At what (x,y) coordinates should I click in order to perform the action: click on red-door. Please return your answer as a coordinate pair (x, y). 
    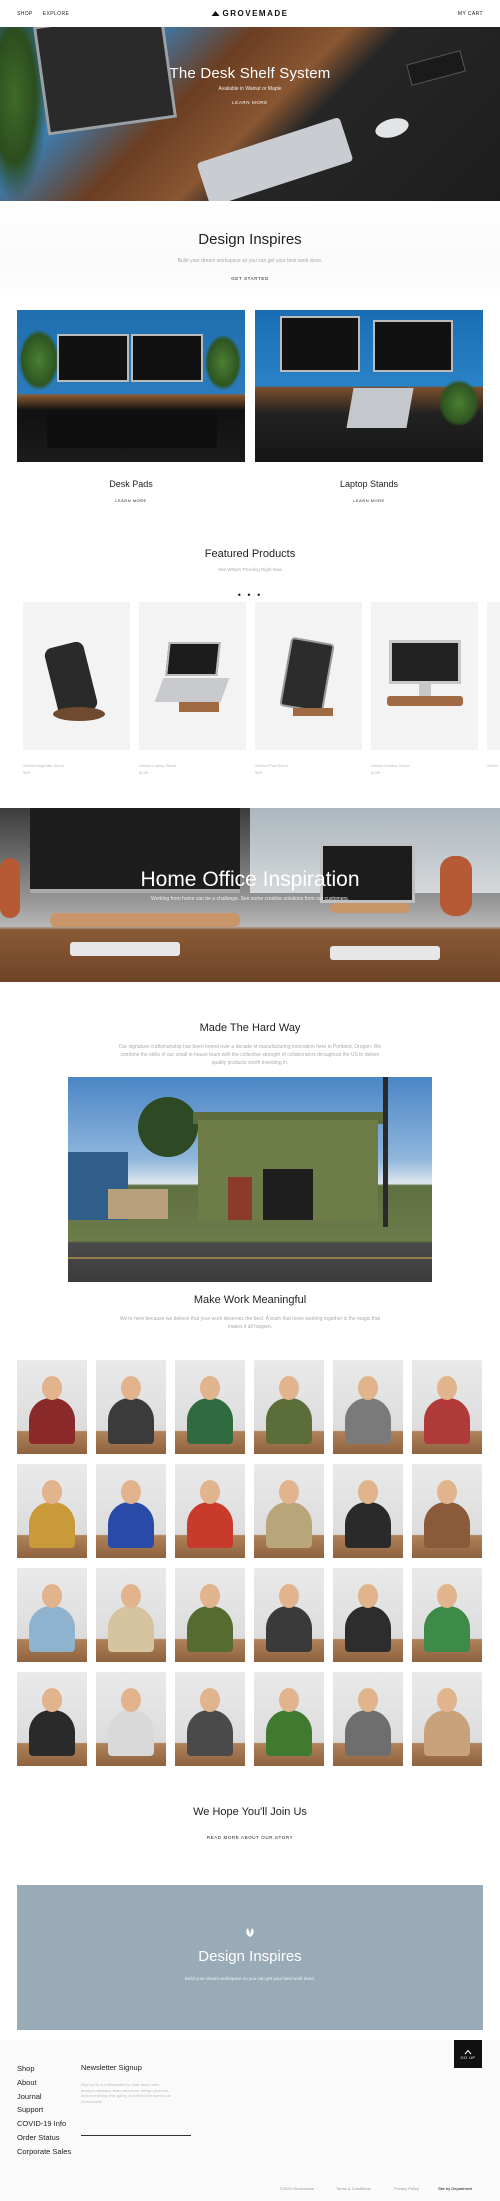
    Looking at the image, I should click on (240, 1198).